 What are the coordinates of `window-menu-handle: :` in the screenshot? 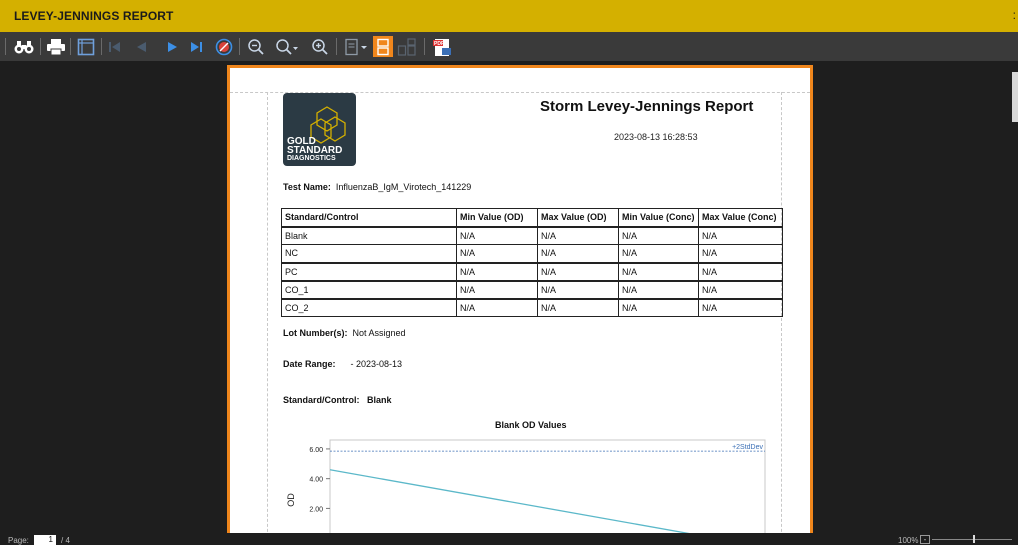 It's located at (1014, 15).